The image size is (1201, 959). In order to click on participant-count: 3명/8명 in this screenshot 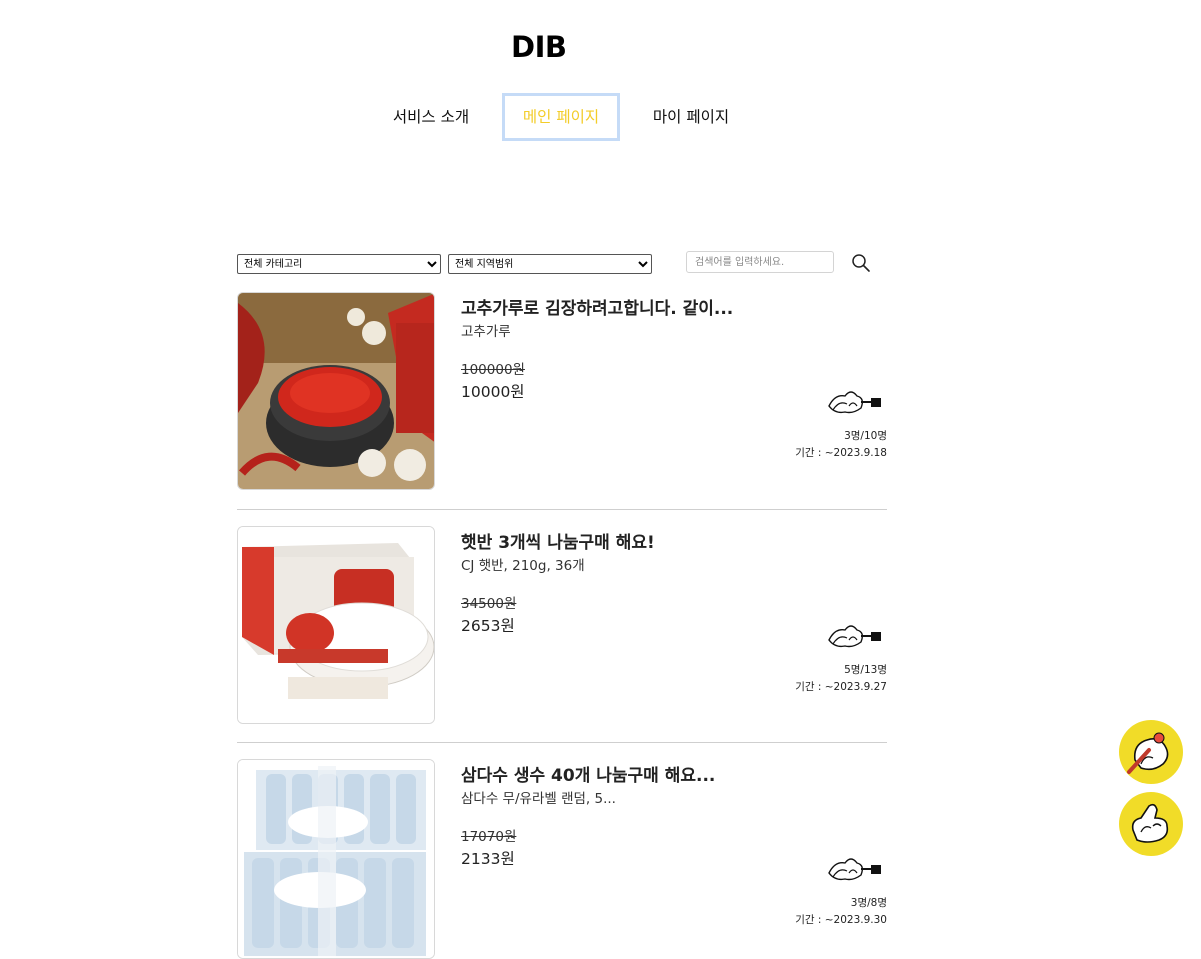, I will do `click(868, 903)`.